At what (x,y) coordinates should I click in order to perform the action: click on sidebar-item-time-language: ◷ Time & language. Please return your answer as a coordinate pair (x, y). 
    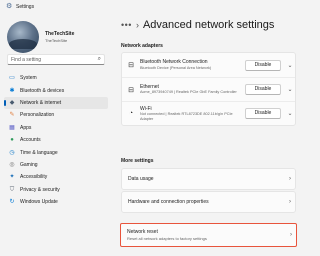
    Looking at the image, I should click on (56, 152).